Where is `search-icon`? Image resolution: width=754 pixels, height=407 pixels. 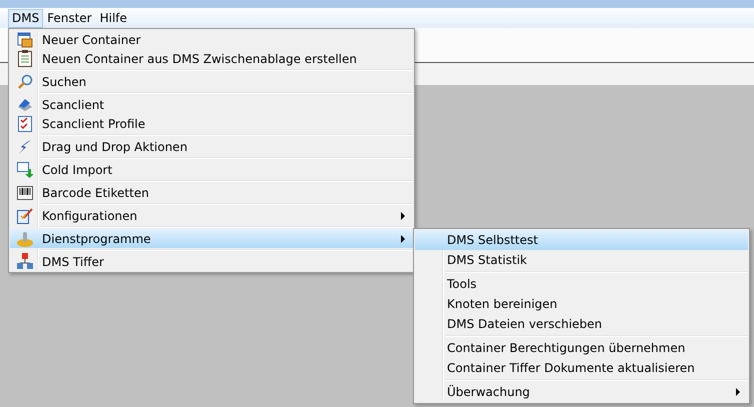 search-icon is located at coordinates (24, 82).